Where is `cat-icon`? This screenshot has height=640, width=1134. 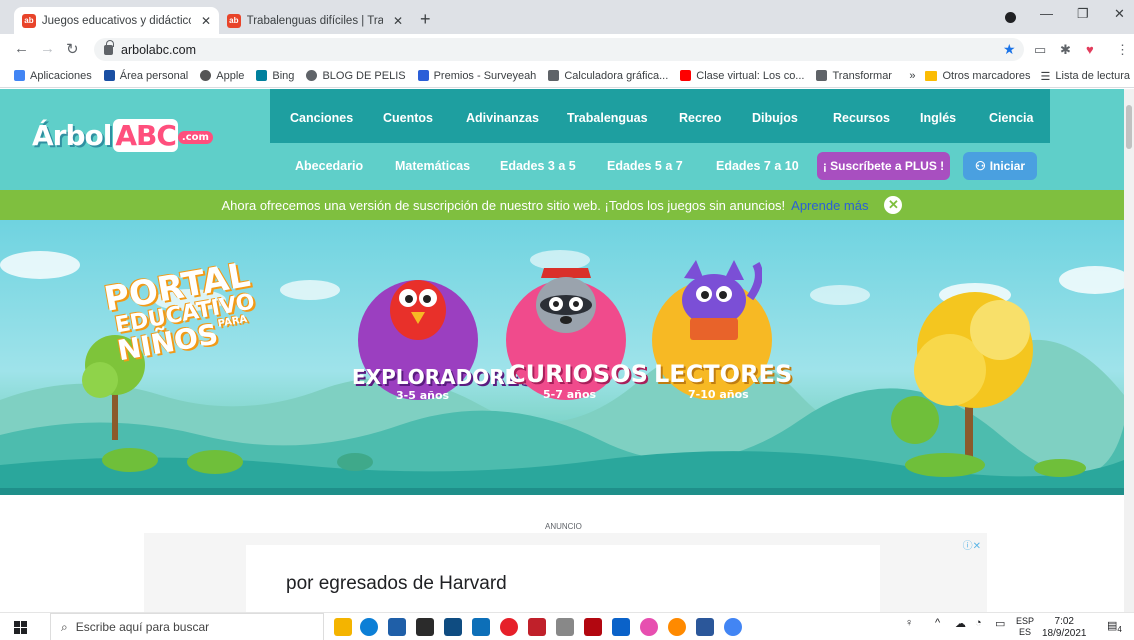 cat-icon is located at coordinates (722, 300).